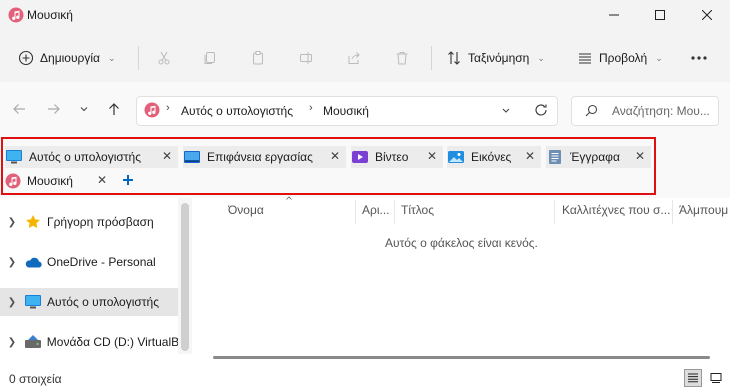 Image resolution: width=730 pixels, height=390 pixels. I want to click on tiles-view-button, so click(716, 378).